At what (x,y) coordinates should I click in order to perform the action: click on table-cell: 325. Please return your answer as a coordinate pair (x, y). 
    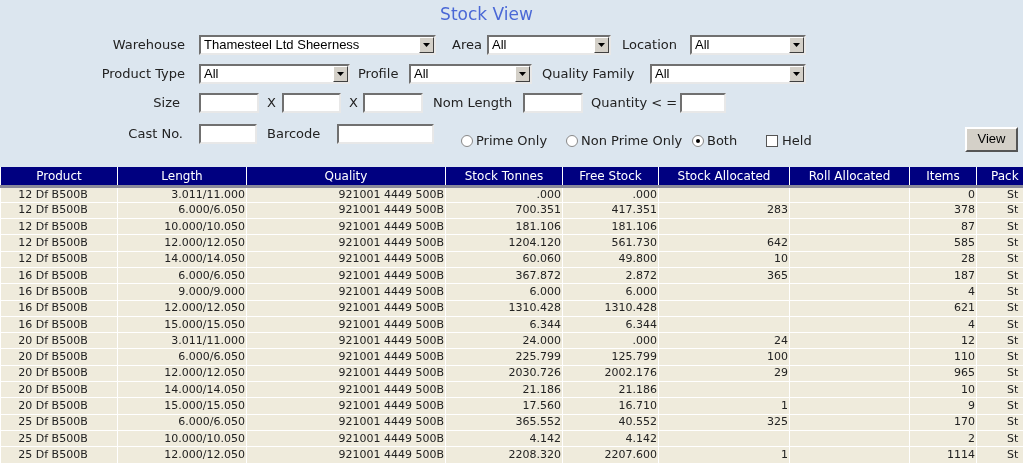
    Looking at the image, I should click on (724, 422).